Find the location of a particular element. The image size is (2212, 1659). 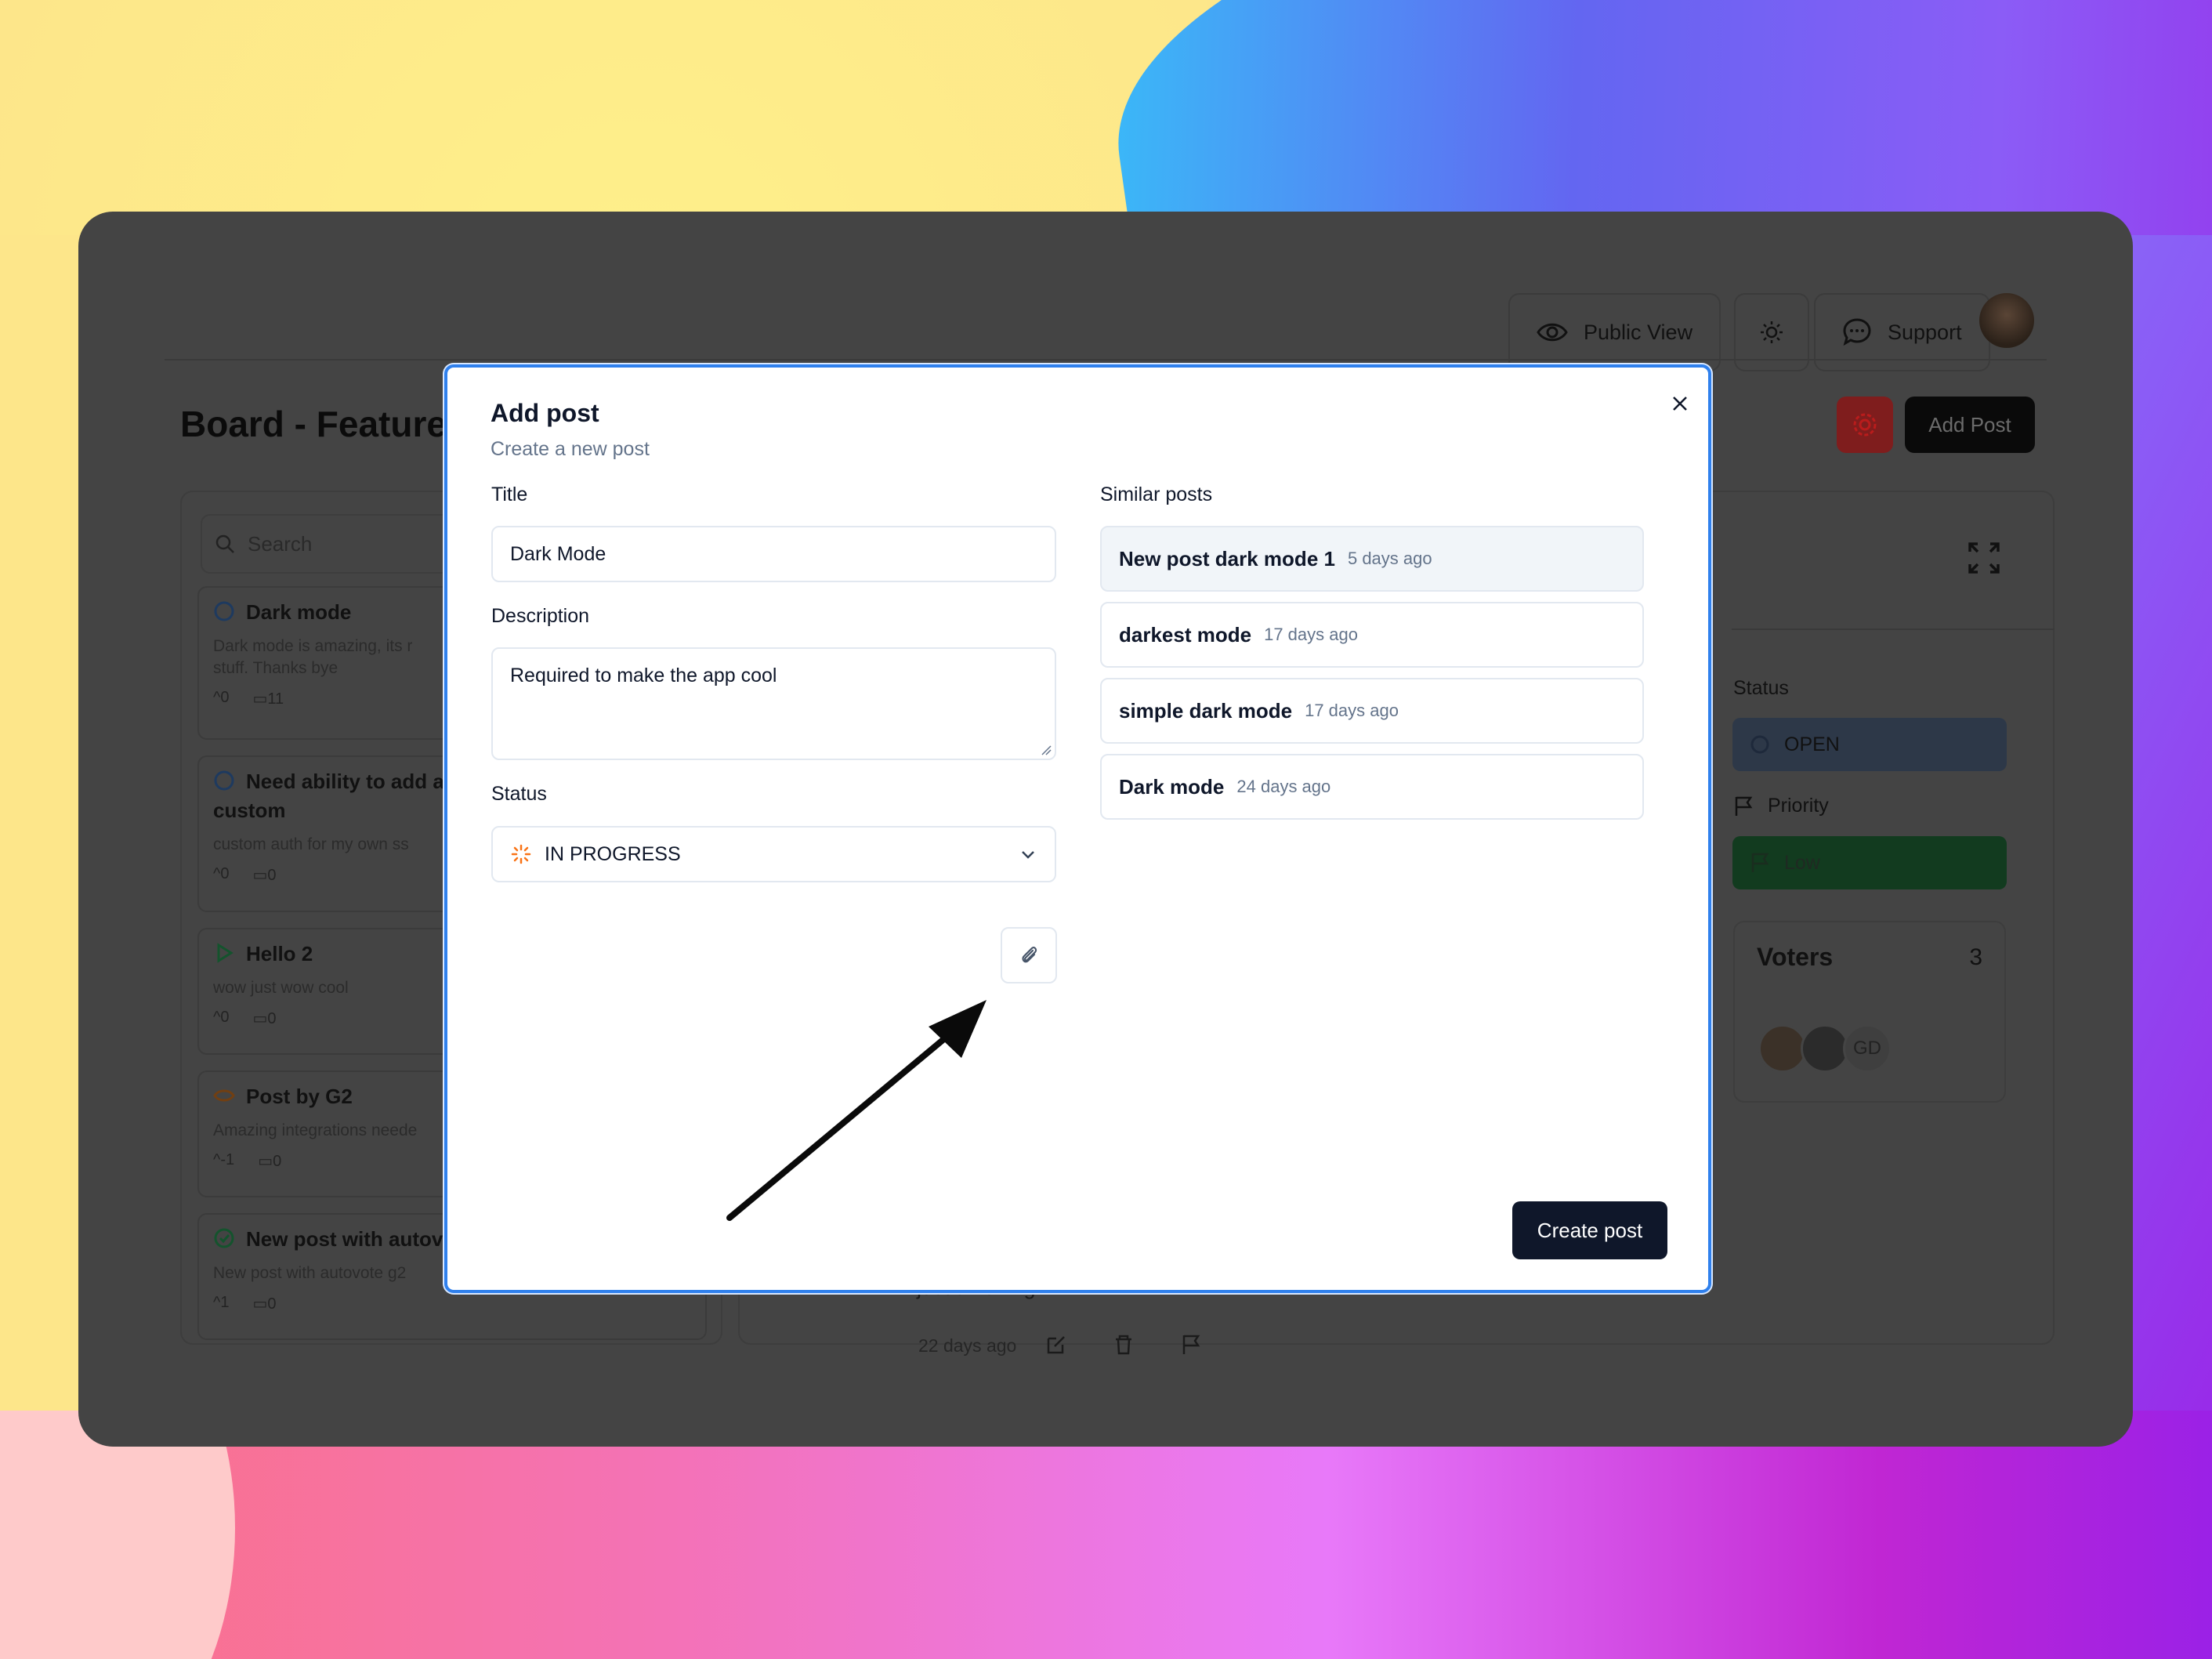

board-settings-button is located at coordinates (1865, 425).